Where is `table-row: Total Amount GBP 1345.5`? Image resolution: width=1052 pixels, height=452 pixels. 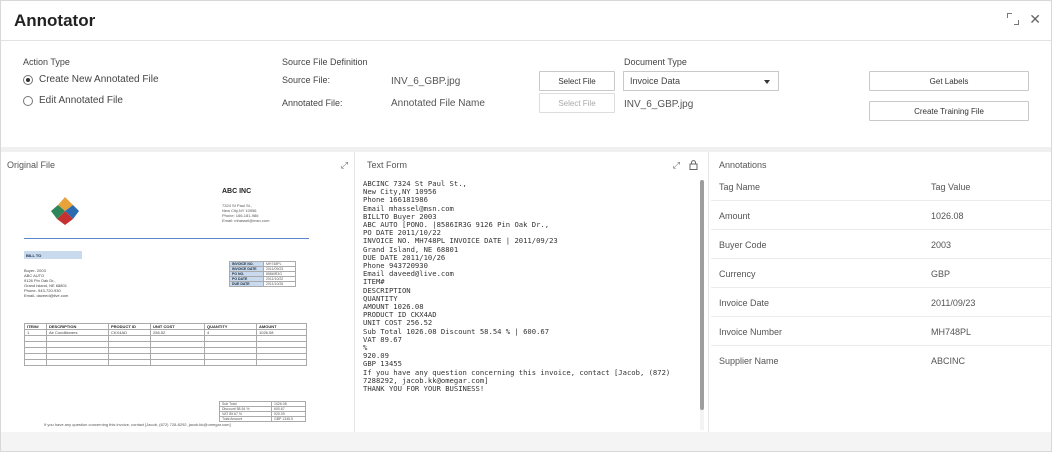 table-row: Total Amount GBP 1345.5 is located at coordinates (262, 419).